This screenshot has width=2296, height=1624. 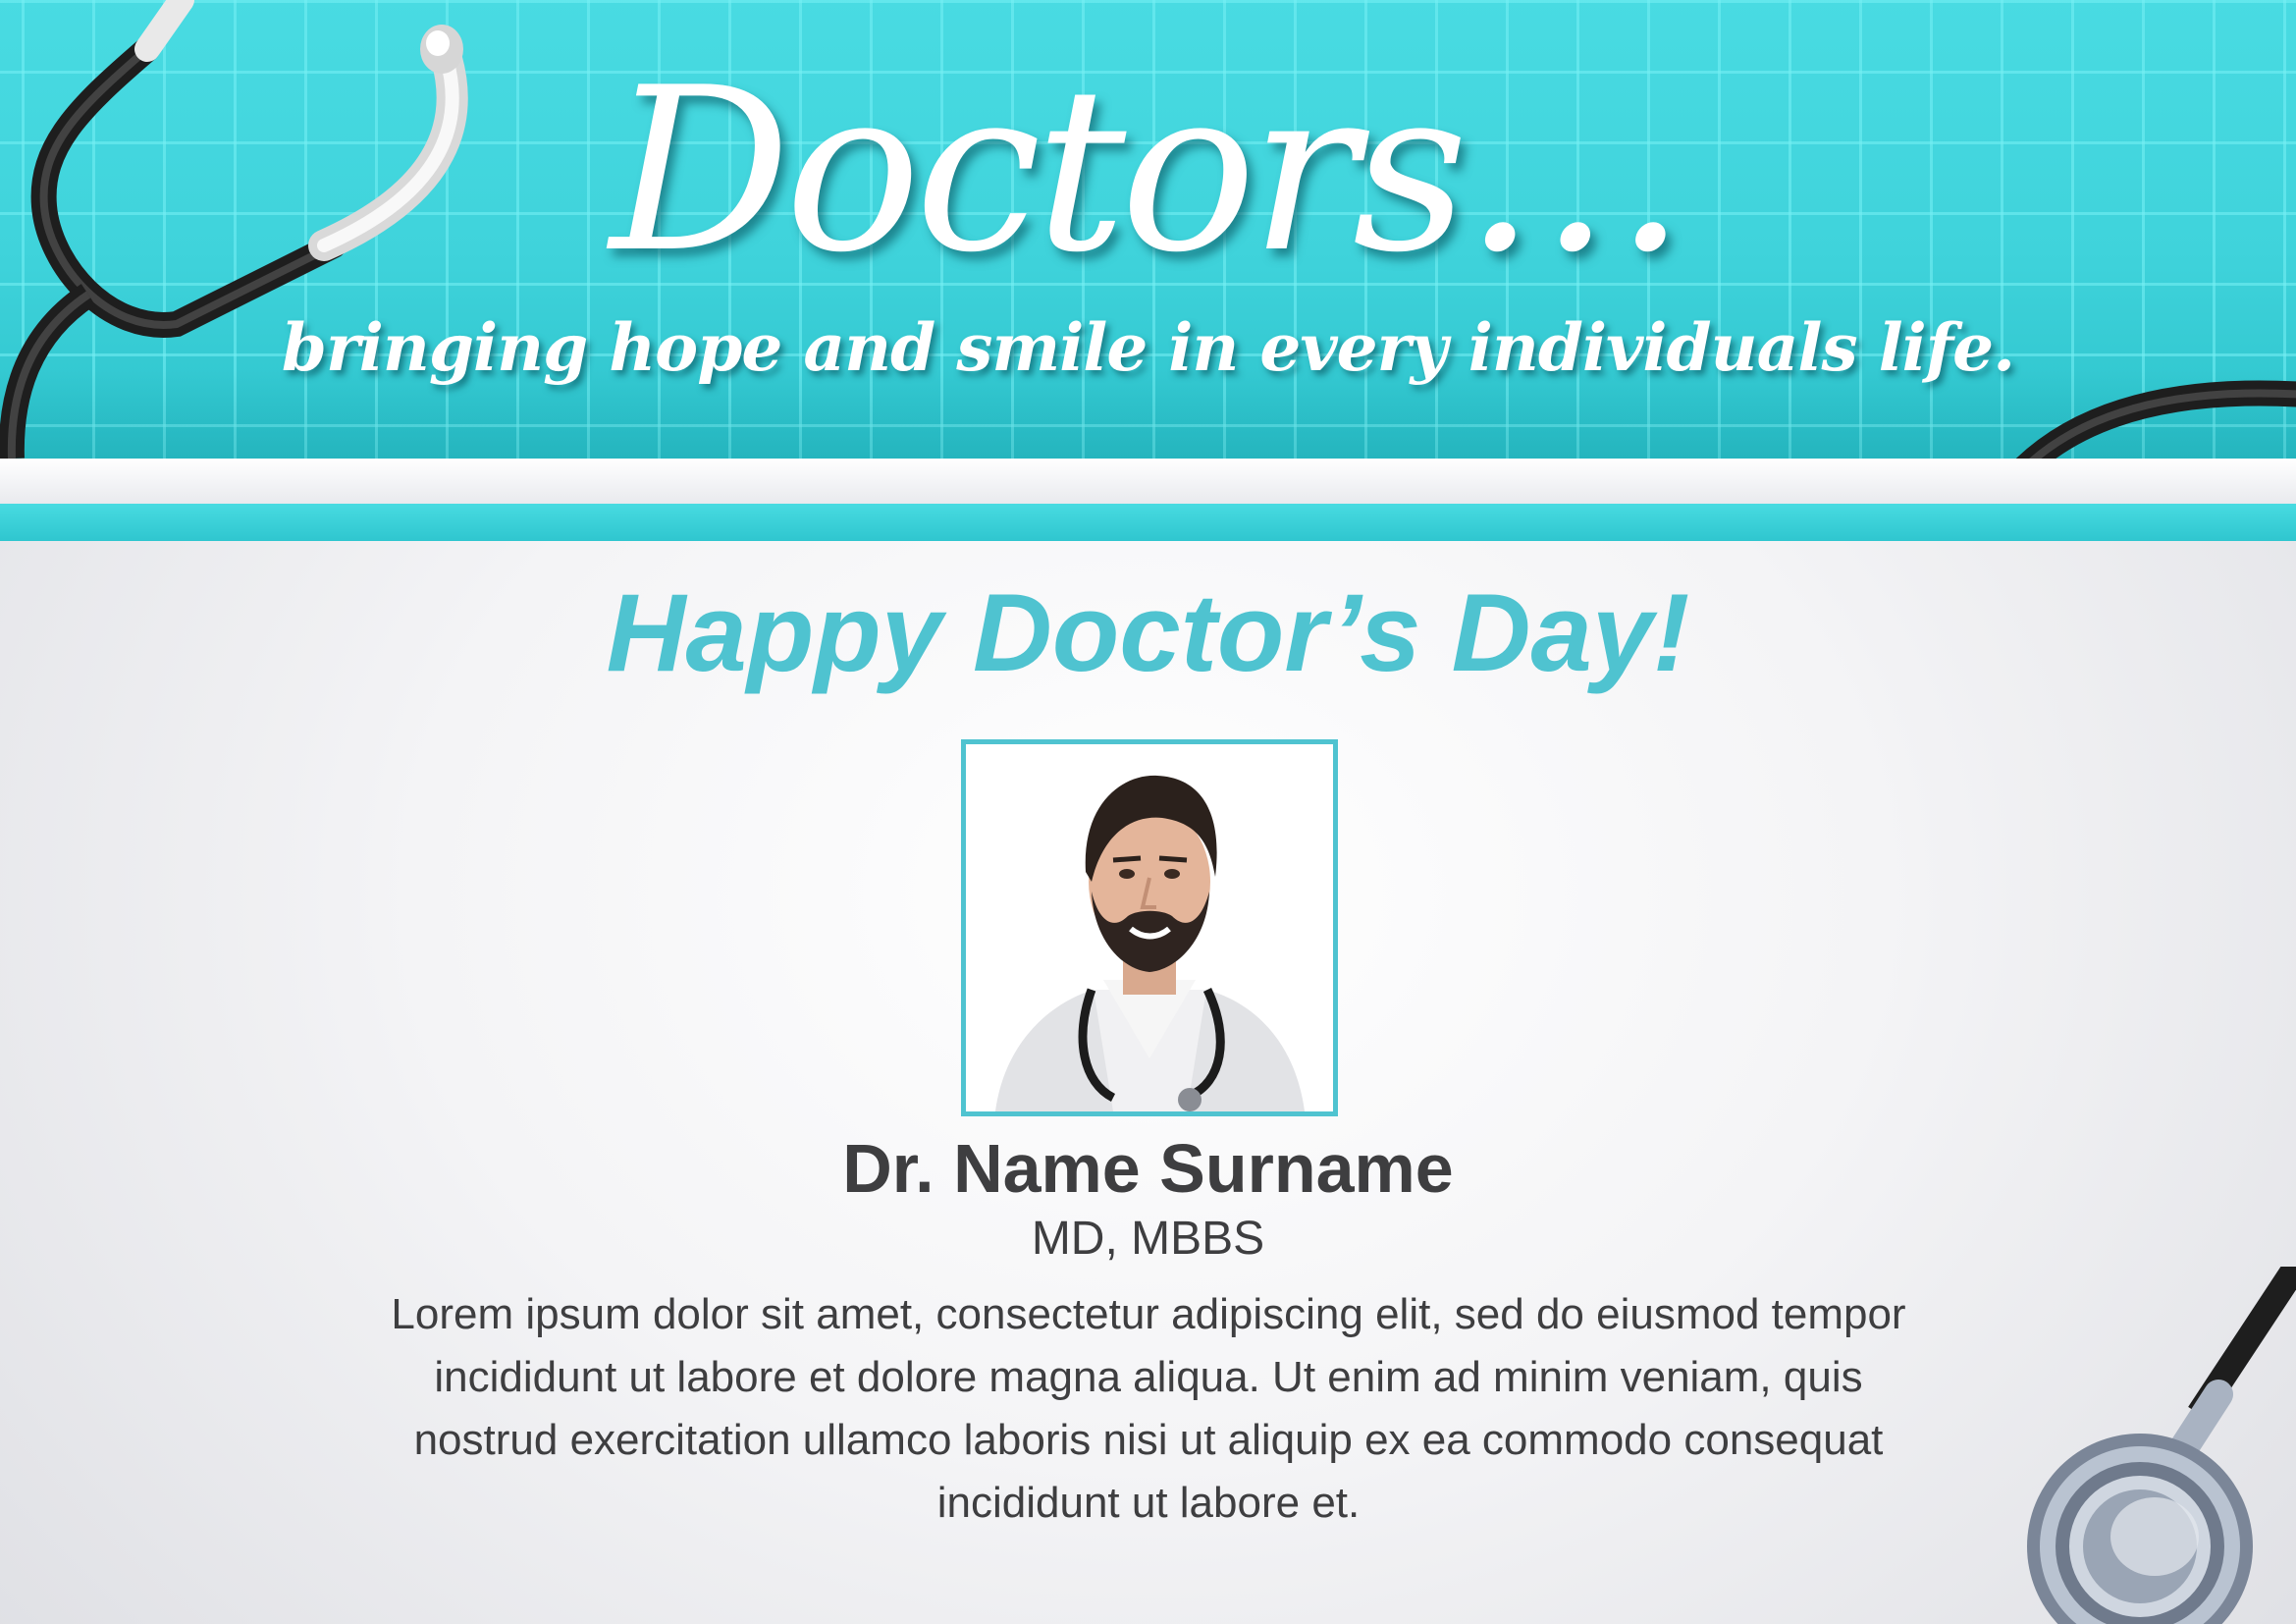 I want to click on teal-divider-band, so click(x=1148, y=522).